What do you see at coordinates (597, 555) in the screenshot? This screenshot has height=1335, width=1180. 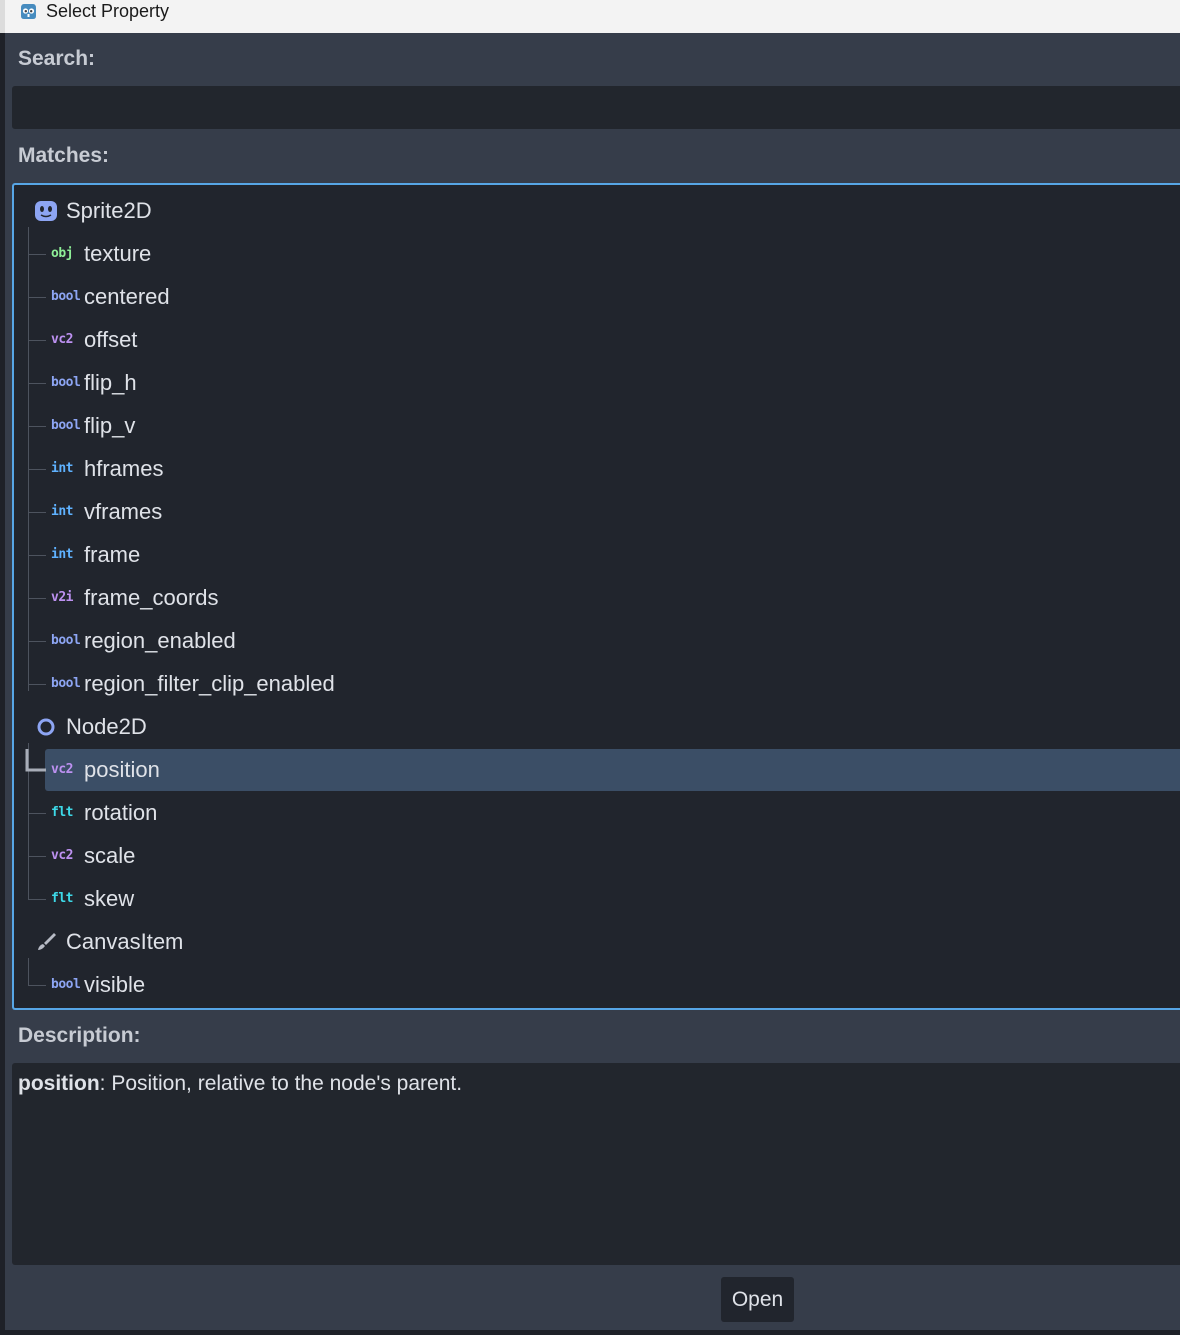 I see `tree-item-frame: int frame` at bounding box center [597, 555].